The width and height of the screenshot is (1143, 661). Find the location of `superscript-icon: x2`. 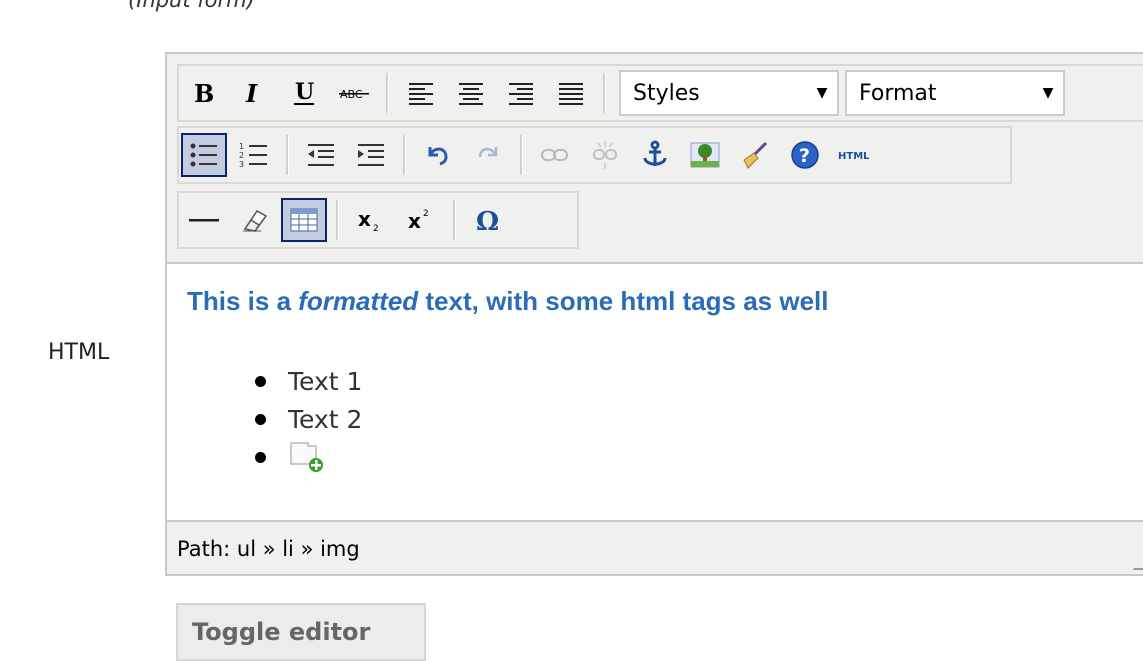

superscript-icon: x2 is located at coordinates (418, 221).